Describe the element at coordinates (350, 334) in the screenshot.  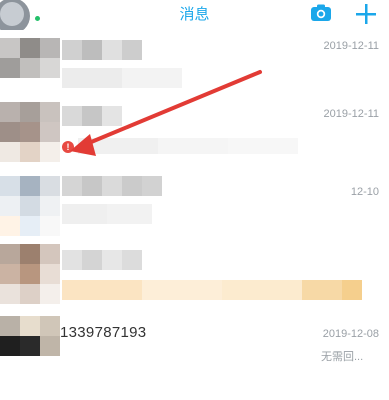
I see `conversation-date: 2019-12-08` at that location.